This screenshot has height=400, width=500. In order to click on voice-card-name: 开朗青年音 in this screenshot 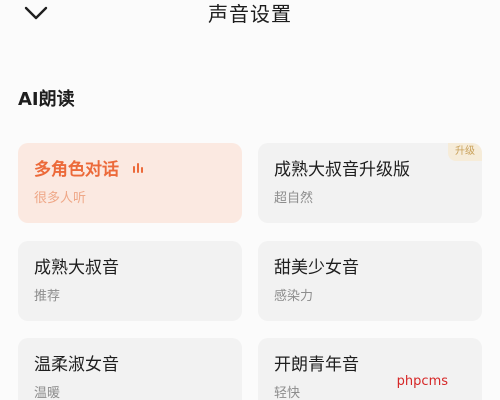, I will do `click(316, 365)`.